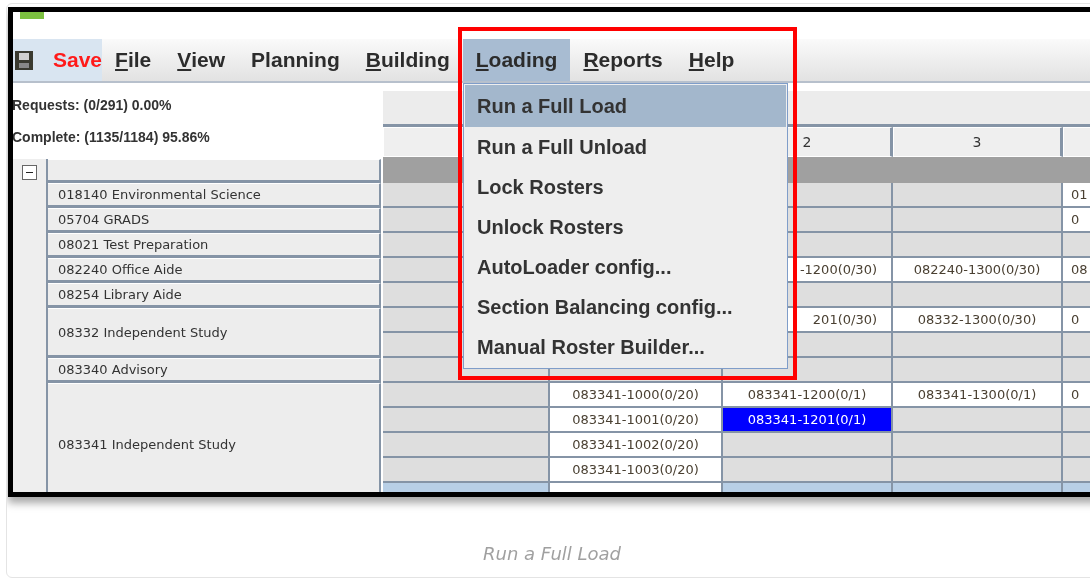 Image resolution: width=1090 pixels, height=583 pixels. I want to click on menu-item: Help, so click(711, 60).